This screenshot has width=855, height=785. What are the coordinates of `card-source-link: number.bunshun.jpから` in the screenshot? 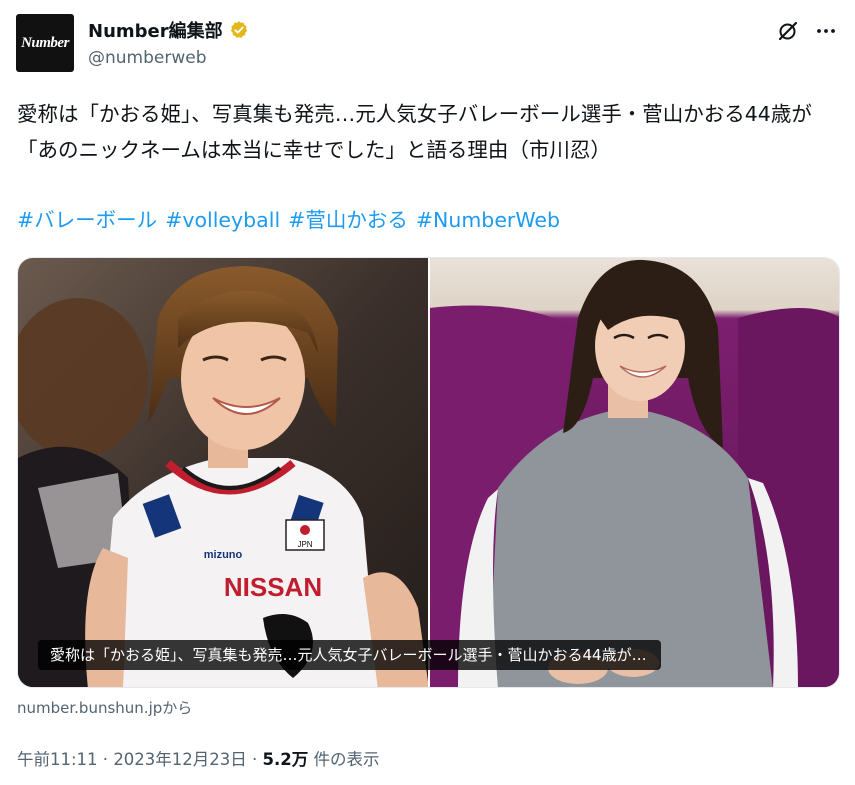 It's located at (104, 707).